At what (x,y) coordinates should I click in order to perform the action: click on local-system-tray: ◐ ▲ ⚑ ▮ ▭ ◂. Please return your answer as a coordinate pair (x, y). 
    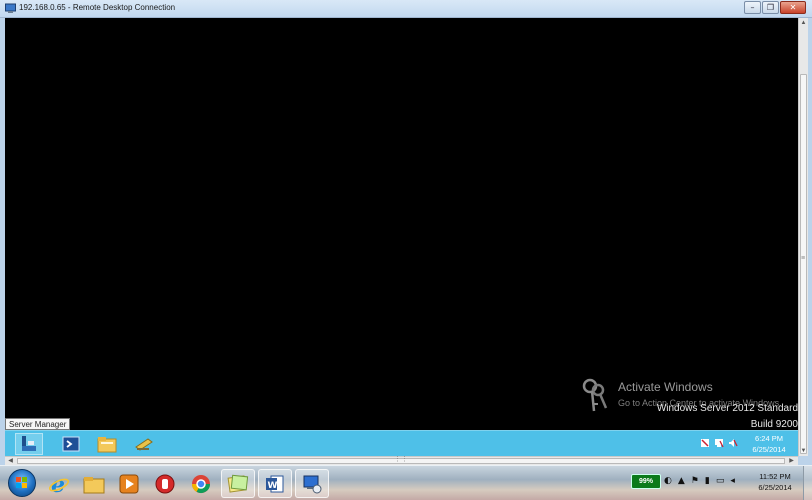
    Looking at the image, I should click on (699, 481).